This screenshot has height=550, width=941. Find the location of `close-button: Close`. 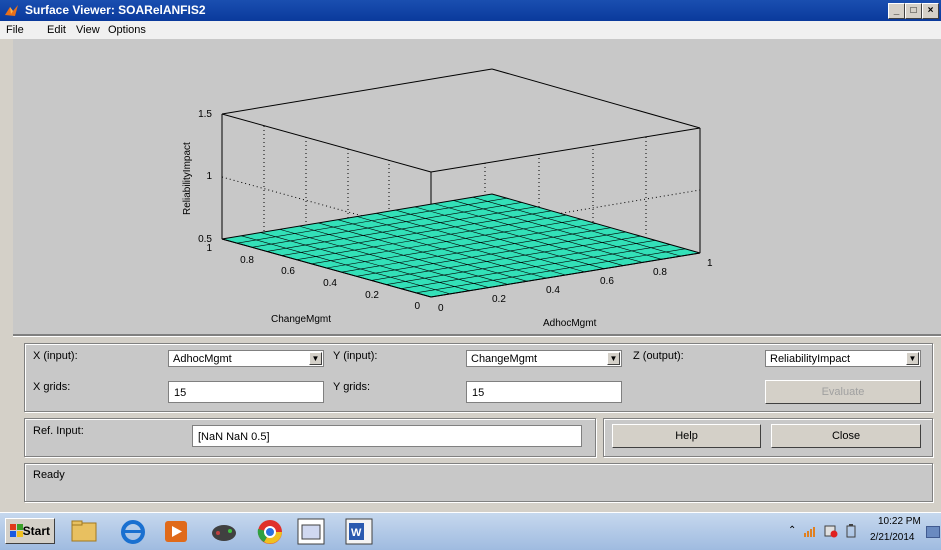

close-button: Close is located at coordinates (846, 436).